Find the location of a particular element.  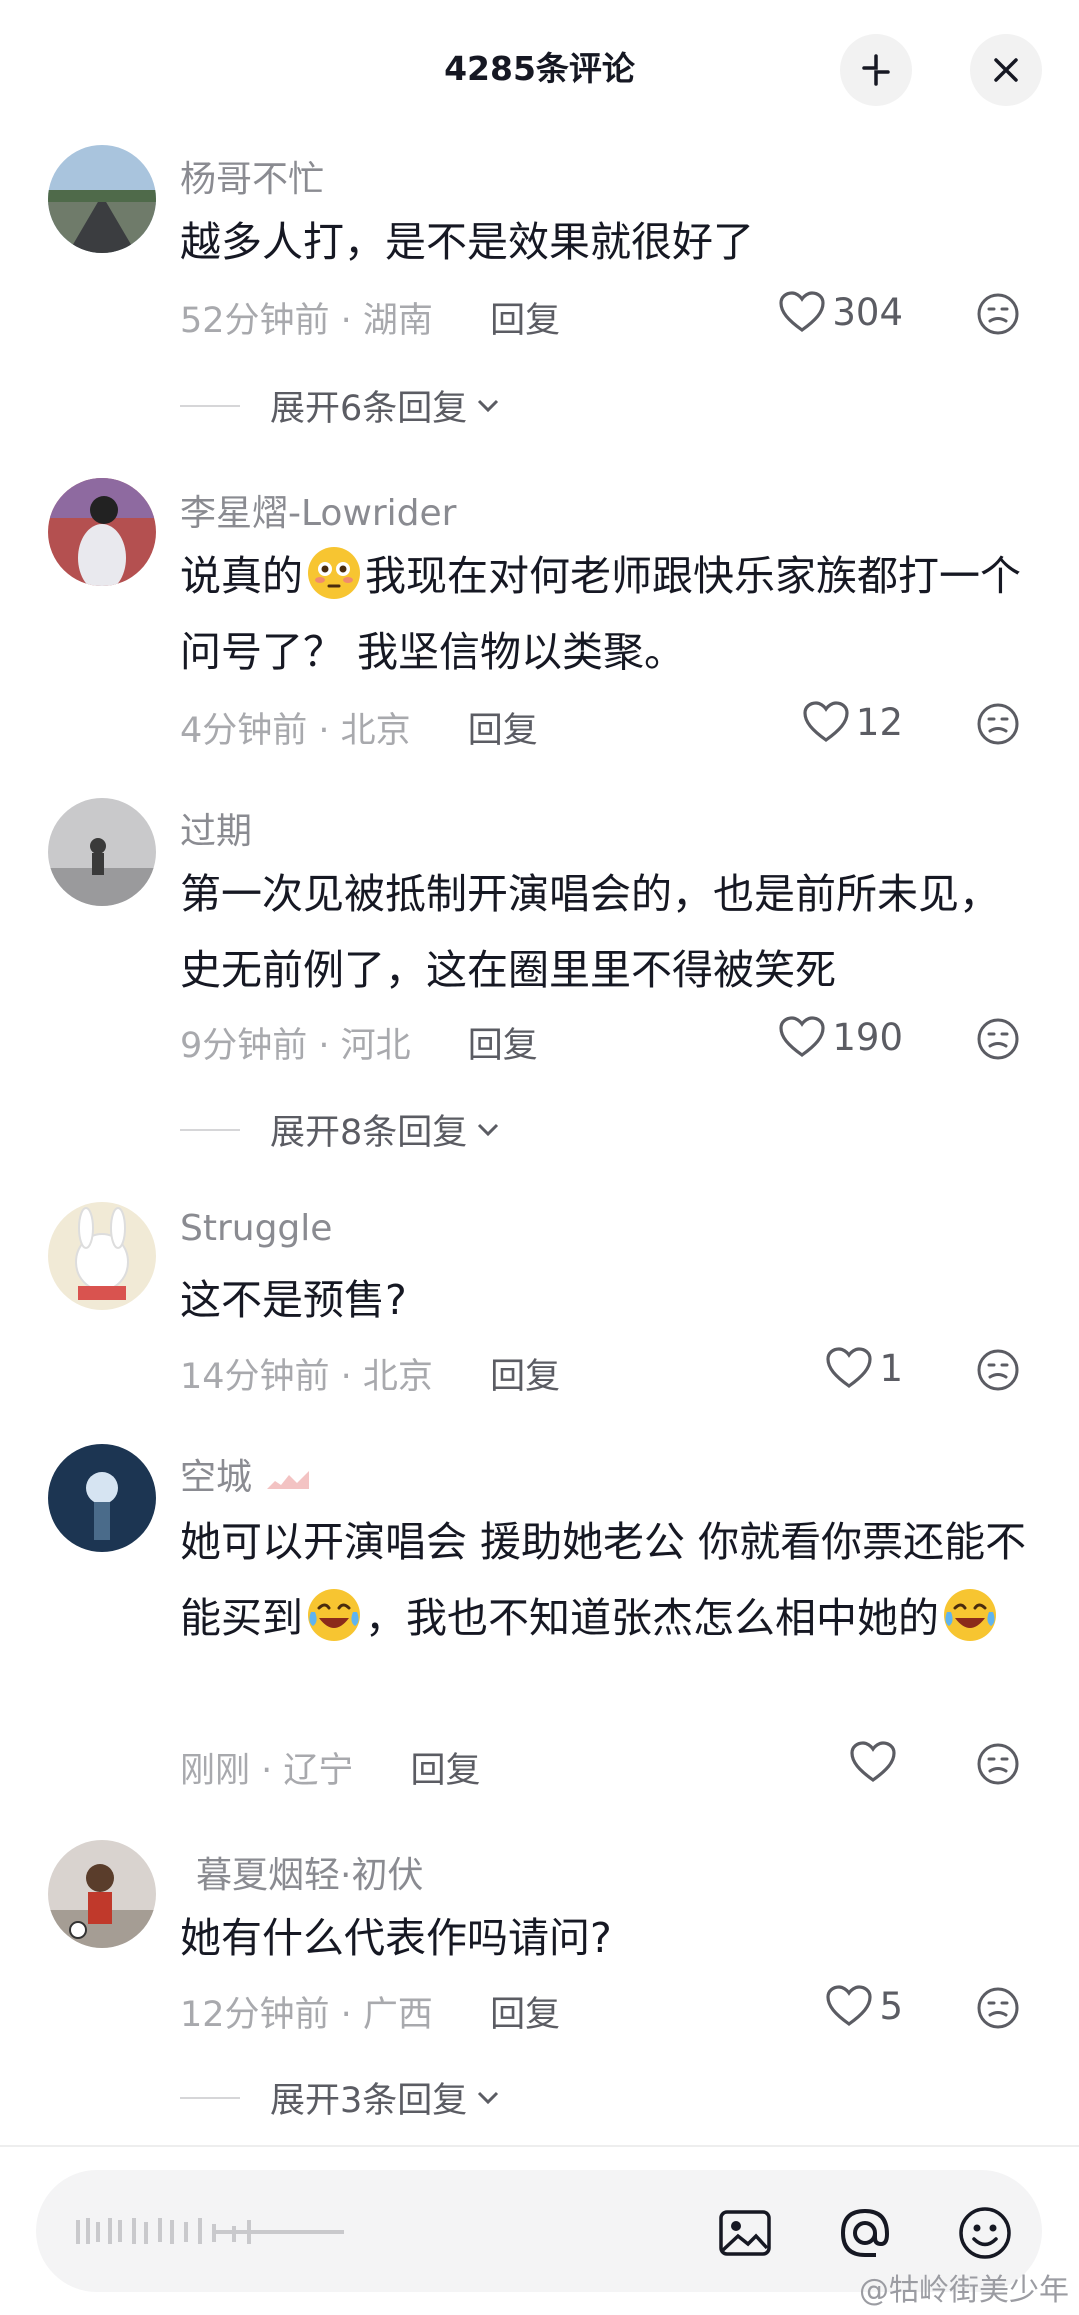

comment-count-title: 4285条评论 is located at coordinates (539, 68).